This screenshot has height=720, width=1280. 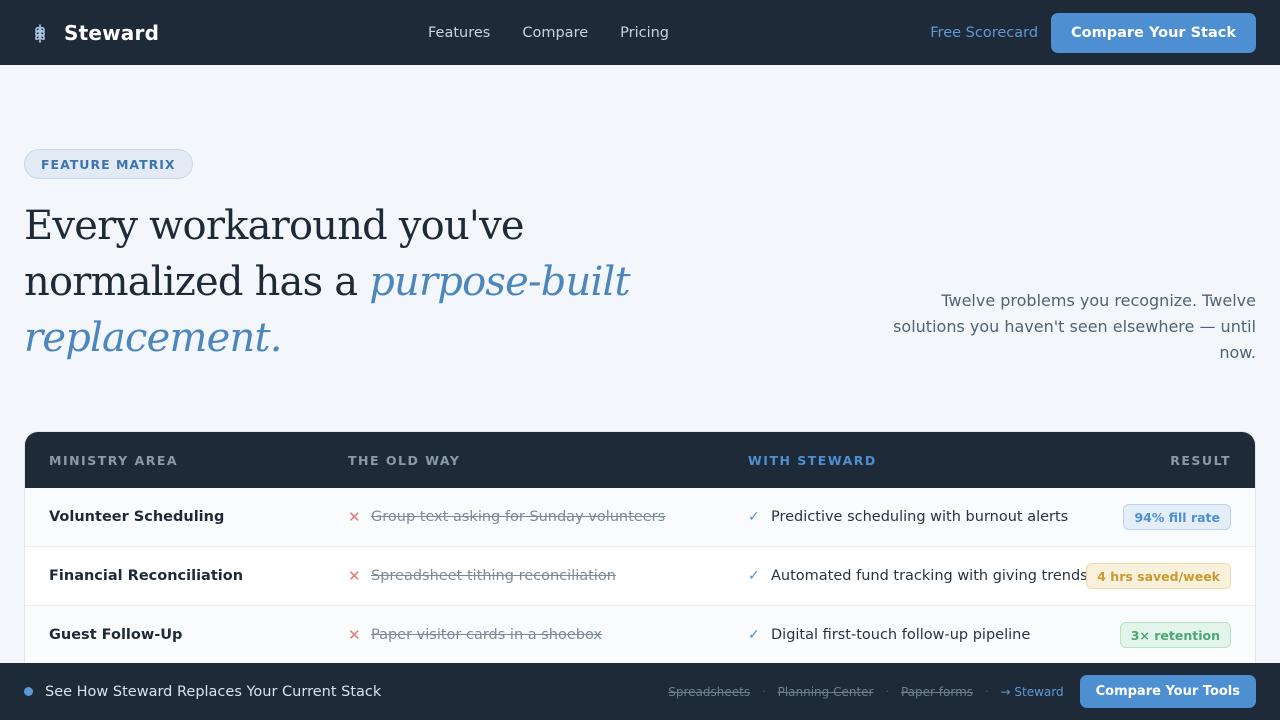 What do you see at coordinates (114, 460) in the screenshot?
I see `column-header-ministry-area: MINISTRY AREA` at bounding box center [114, 460].